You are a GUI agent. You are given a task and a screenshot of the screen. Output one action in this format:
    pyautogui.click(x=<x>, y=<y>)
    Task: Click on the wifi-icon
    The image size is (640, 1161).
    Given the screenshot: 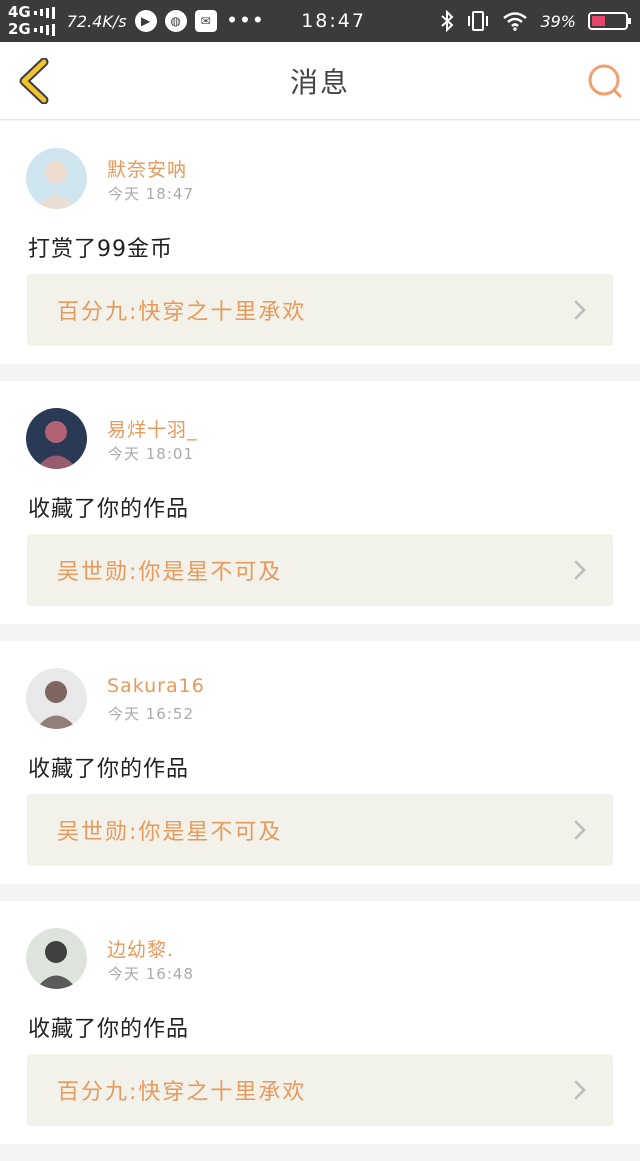 What is the action you would take?
    pyautogui.click(x=515, y=21)
    